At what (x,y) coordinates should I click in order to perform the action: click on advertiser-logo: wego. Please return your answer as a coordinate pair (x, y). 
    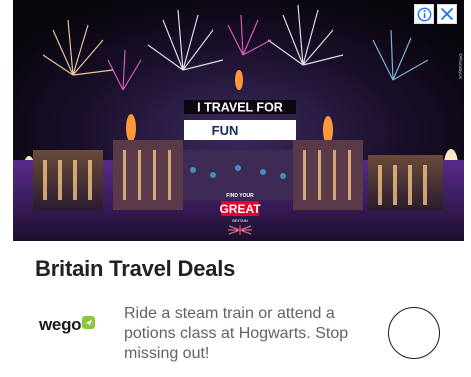
    Looking at the image, I should click on (67, 325).